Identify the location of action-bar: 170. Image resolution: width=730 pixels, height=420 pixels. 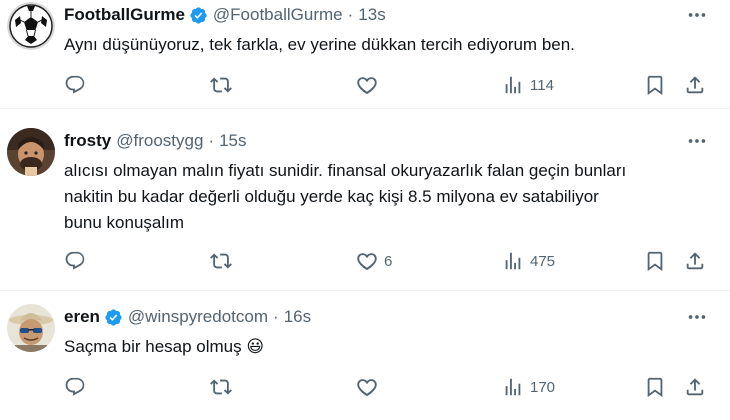
(365, 387).